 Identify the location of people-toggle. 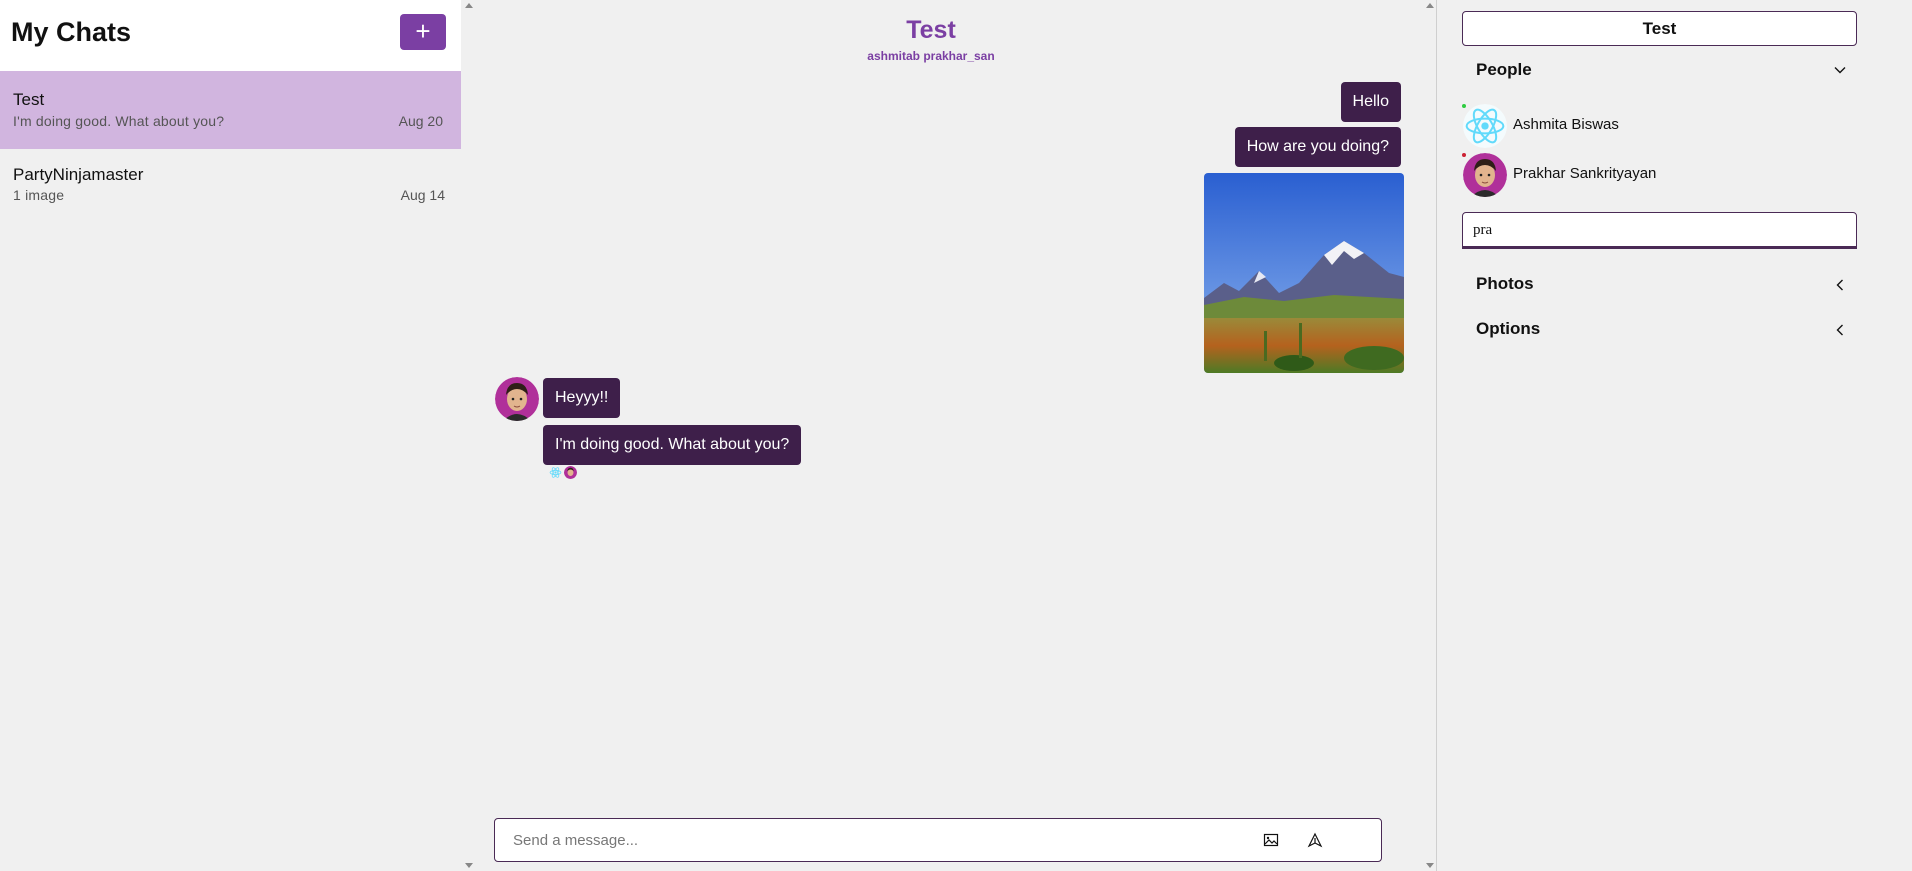
(1840, 69).